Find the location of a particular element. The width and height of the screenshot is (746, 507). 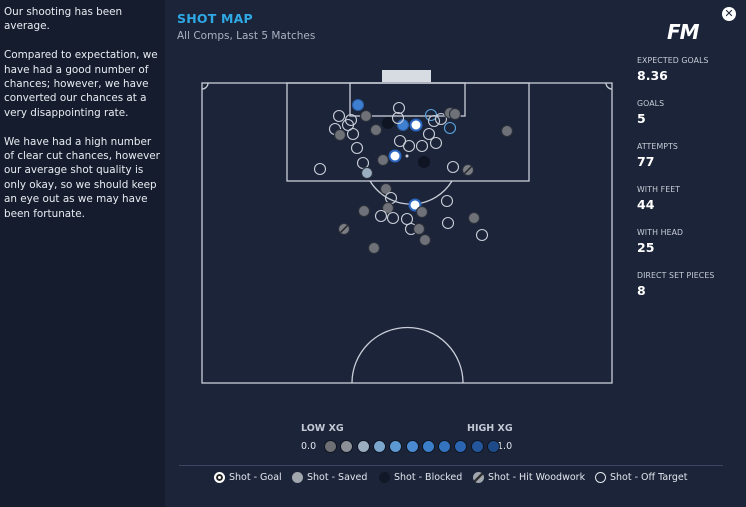

corner-arc-right is located at coordinates (609, 86).